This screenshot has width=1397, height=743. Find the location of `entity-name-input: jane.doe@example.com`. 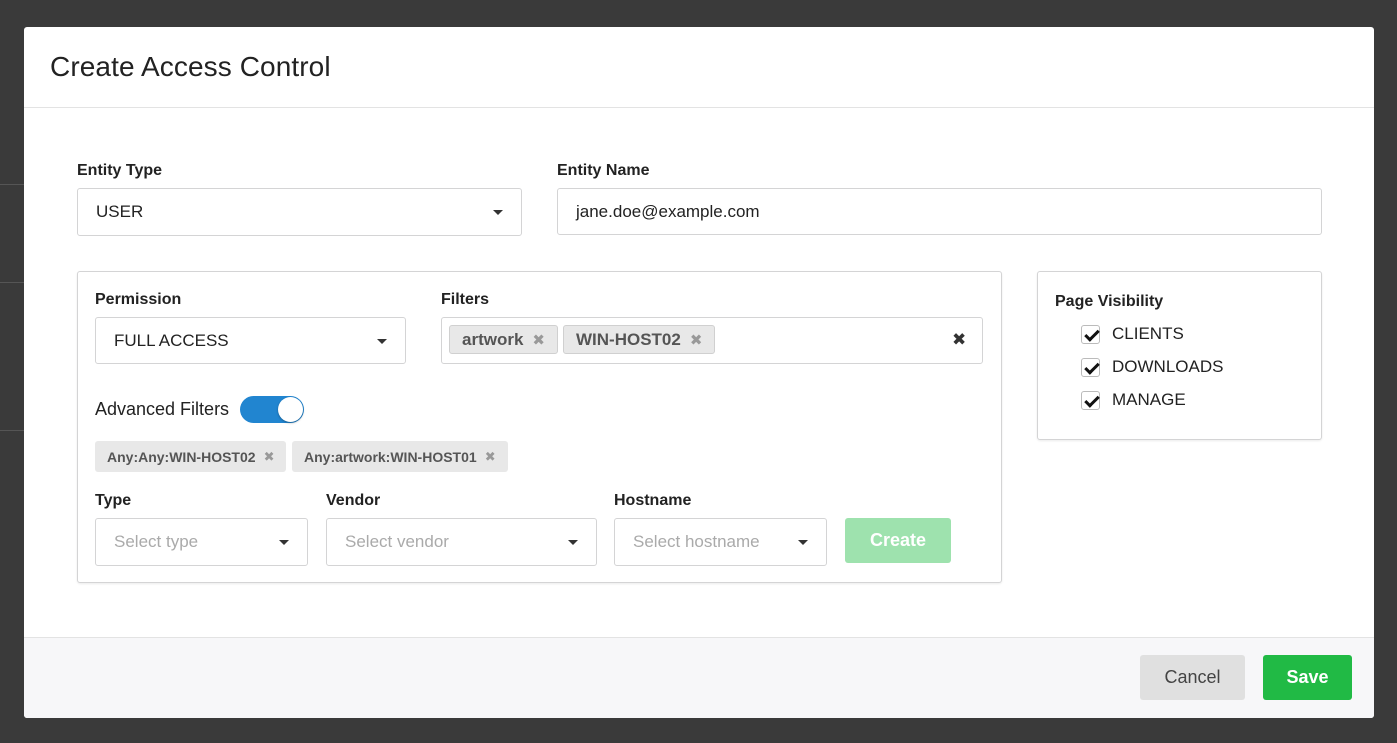

entity-name-input: jane.doe@example.com is located at coordinates (939, 211).